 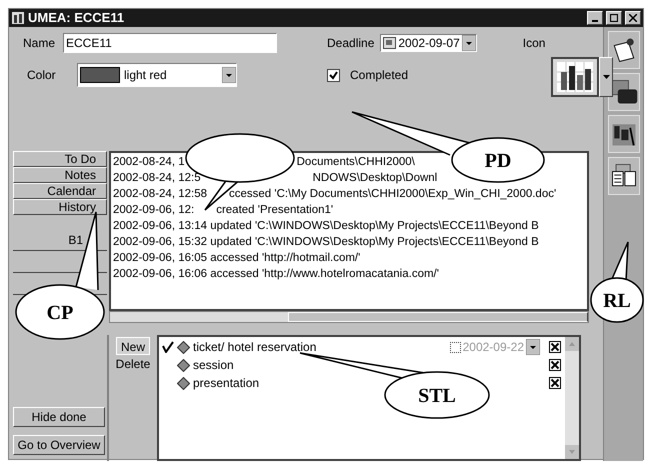 What do you see at coordinates (168, 347) in the screenshot?
I see `check-mark-icon` at bounding box center [168, 347].